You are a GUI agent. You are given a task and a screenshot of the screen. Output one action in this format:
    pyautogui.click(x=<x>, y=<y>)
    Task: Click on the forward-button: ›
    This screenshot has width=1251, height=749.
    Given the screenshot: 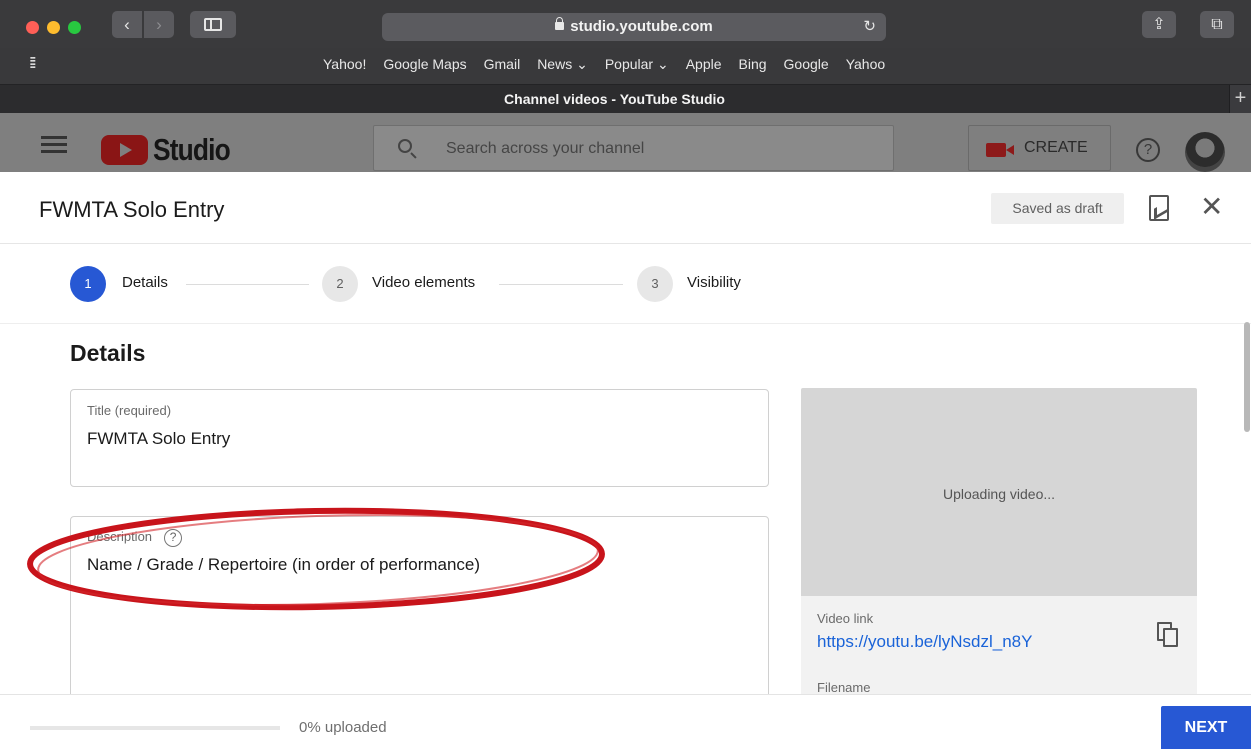 What is the action you would take?
    pyautogui.click(x=159, y=24)
    